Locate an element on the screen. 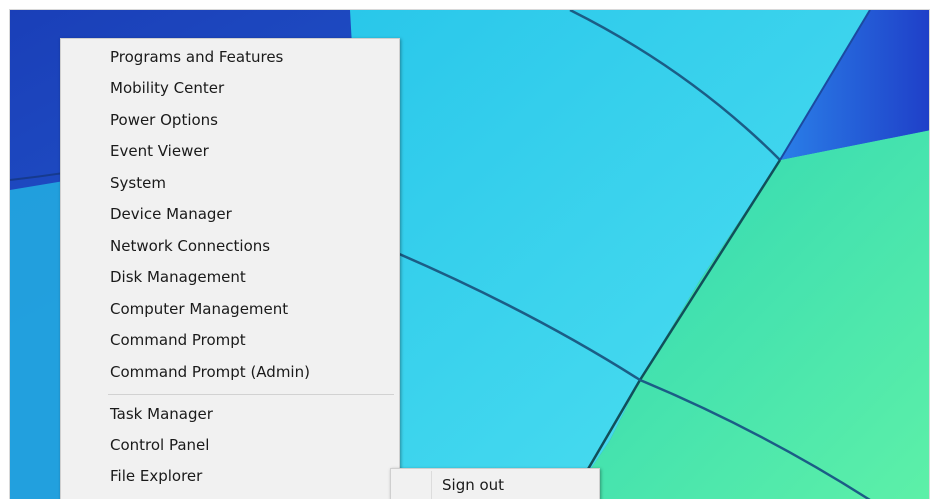 This screenshot has height=499, width=932. menu-separator is located at coordinates (251, 394).